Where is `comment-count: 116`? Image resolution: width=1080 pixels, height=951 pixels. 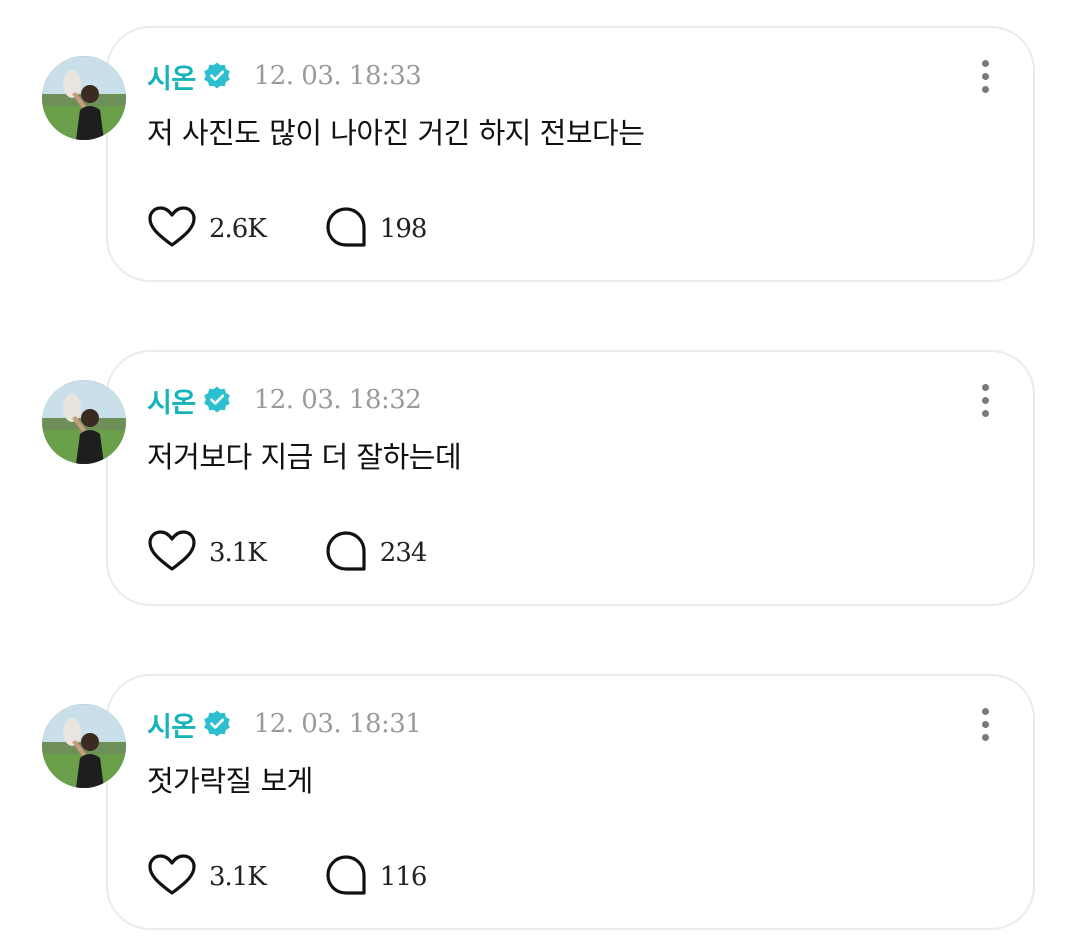 comment-count: 116 is located at coordinates (403, 877).